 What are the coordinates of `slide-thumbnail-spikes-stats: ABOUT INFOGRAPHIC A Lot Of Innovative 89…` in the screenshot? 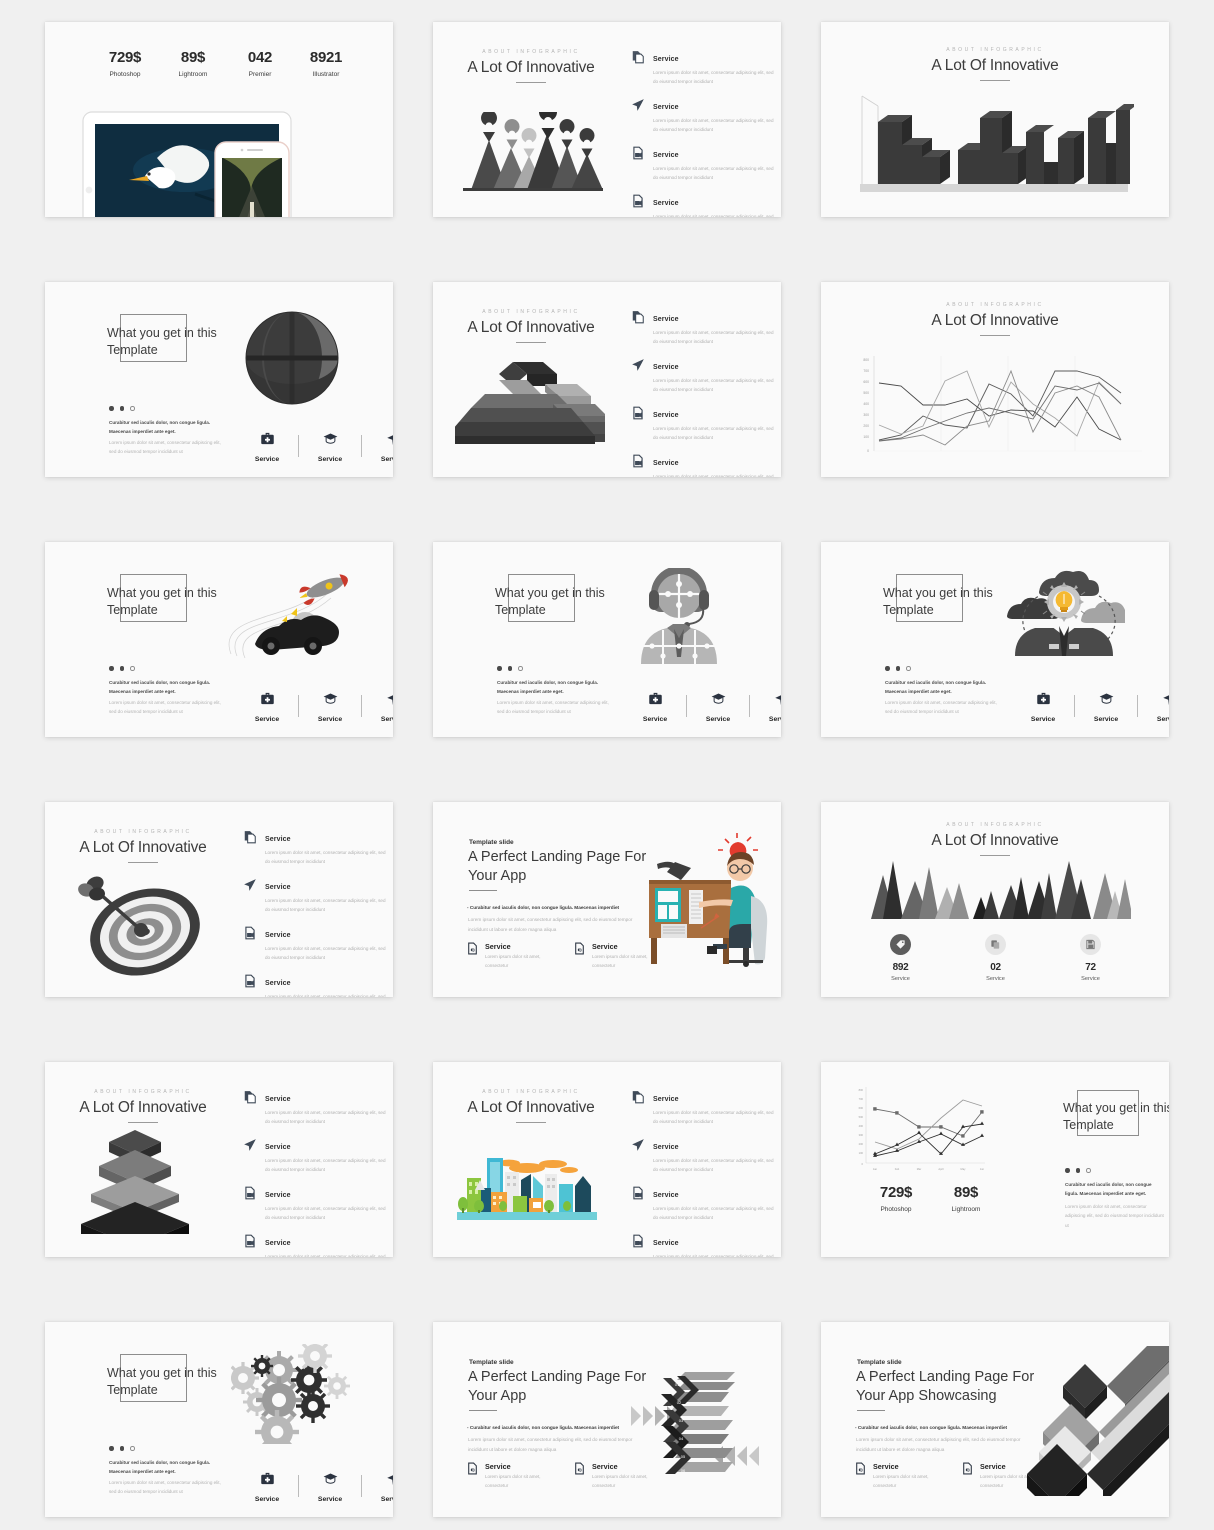 It's located at (995, 899).